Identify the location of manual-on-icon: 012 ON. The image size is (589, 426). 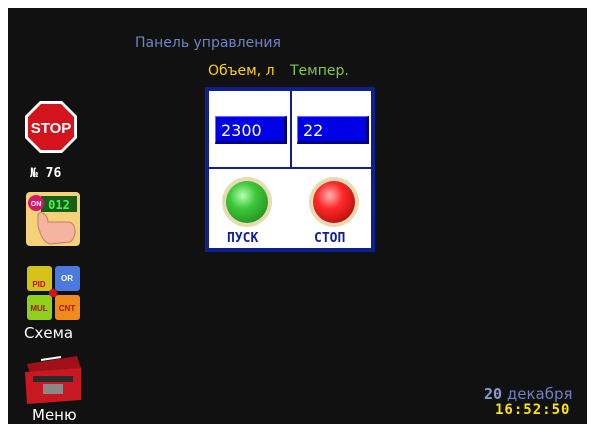
(53, 219).